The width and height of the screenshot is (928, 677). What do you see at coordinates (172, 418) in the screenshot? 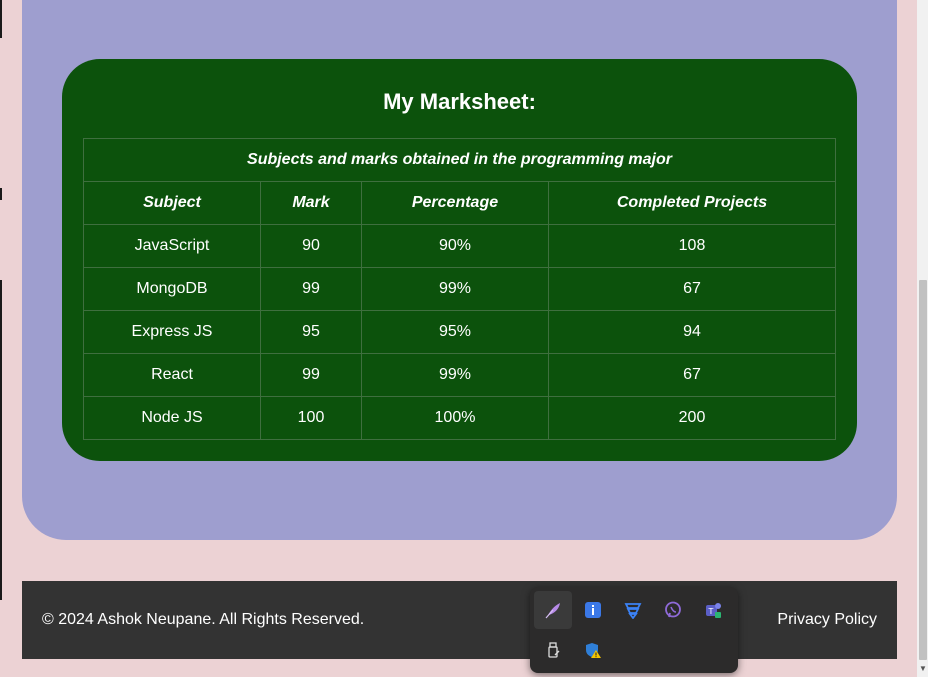
I see `cell-subject: Node JS` at bounding box center [172, 418].